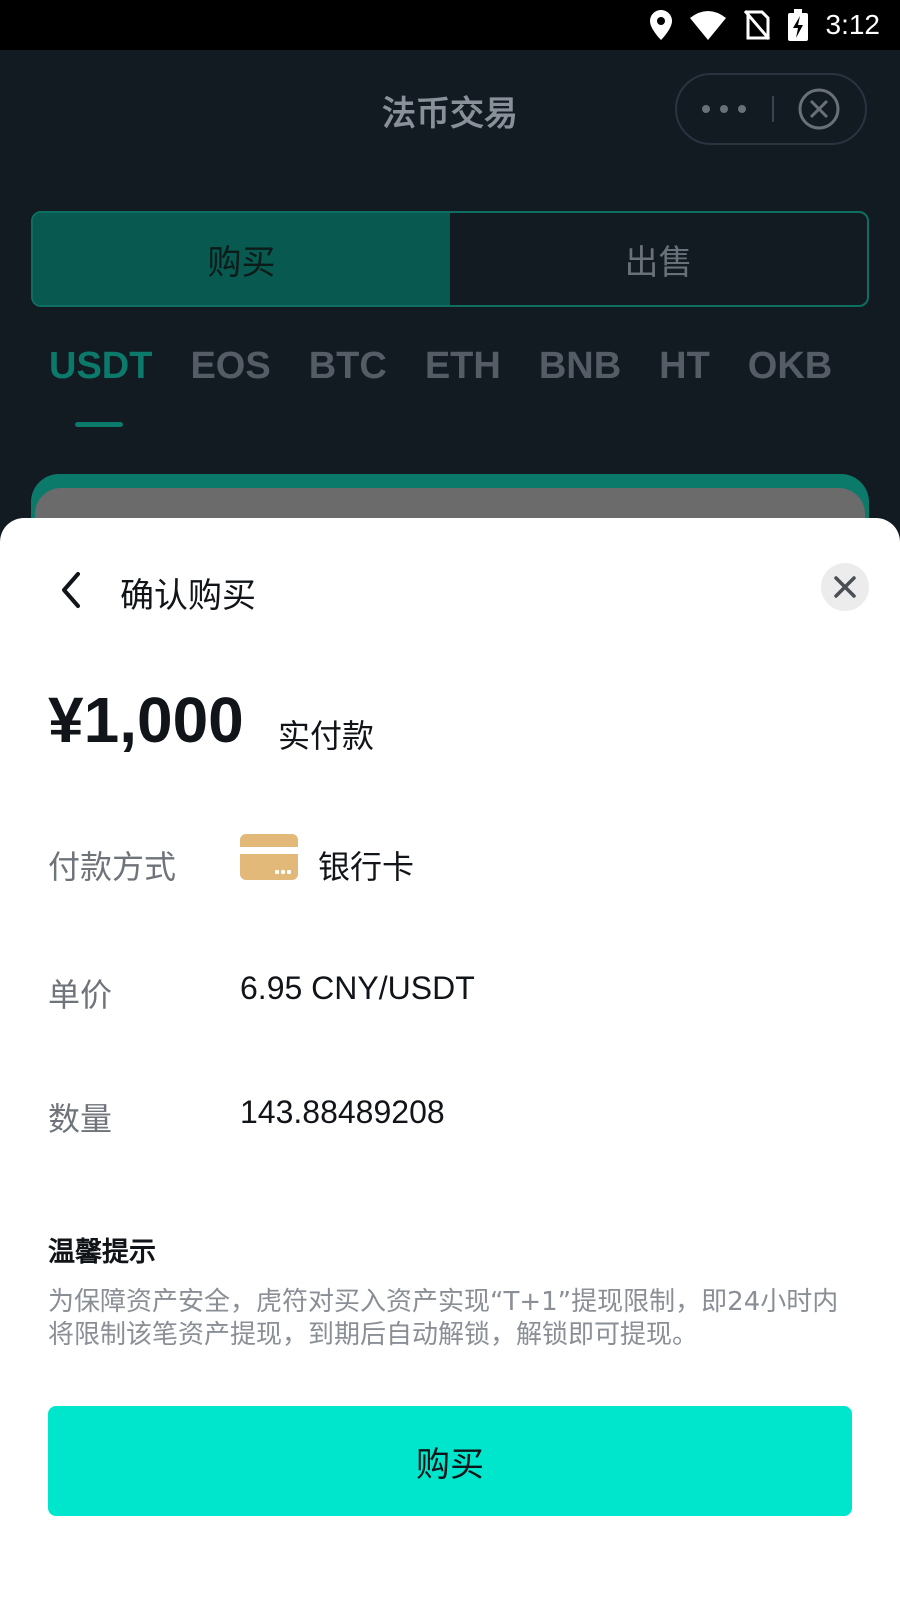  Describe the element at coordinates (463, 366) in the screenshot. I see `coin-tab-eth: ETH` at that location.